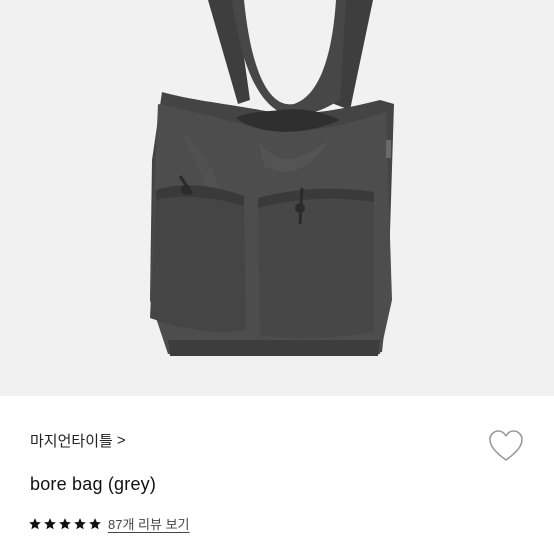  I want to click on reviews-link: 87개 리뷰 보기, so click(148, 523).